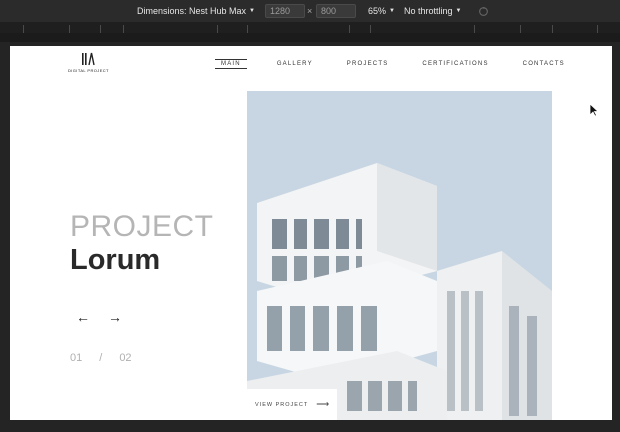 This screenshot has height=432, width=620. Describe the element at coordinates (109, 358) in the screenshot. I see `slide-pager: 01 / 02` at that location.